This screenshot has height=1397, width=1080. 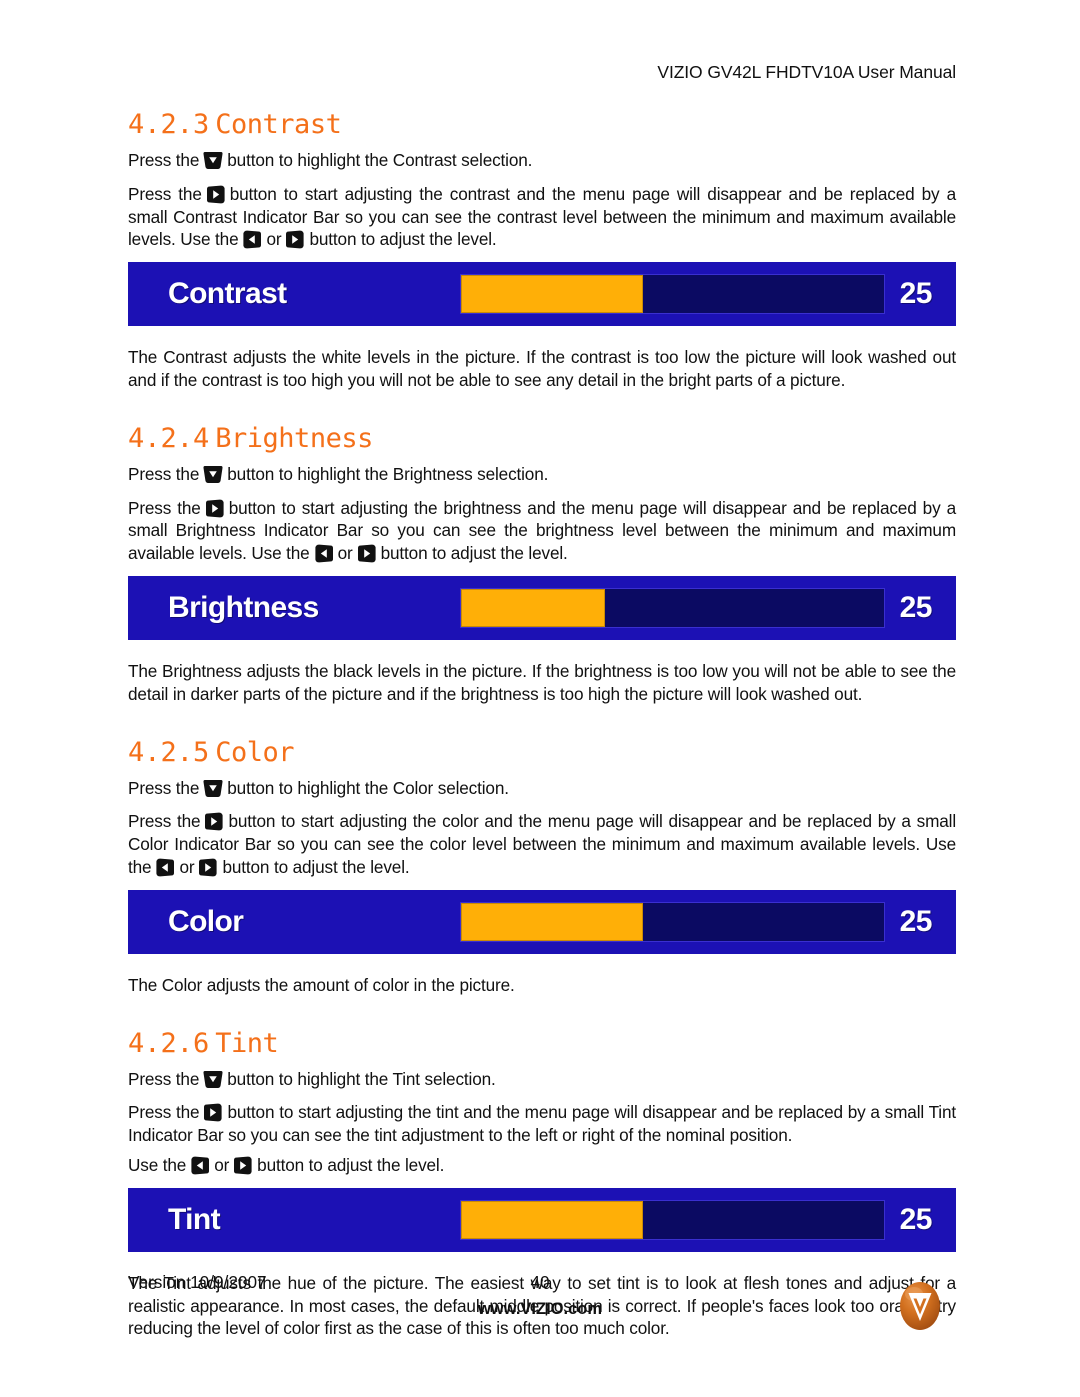 What do you see at coordinates (542, 125) in the screenshot?
I see `section-heading-contrast: 4.2.3 Contrast` at bounding box center [542, 125].